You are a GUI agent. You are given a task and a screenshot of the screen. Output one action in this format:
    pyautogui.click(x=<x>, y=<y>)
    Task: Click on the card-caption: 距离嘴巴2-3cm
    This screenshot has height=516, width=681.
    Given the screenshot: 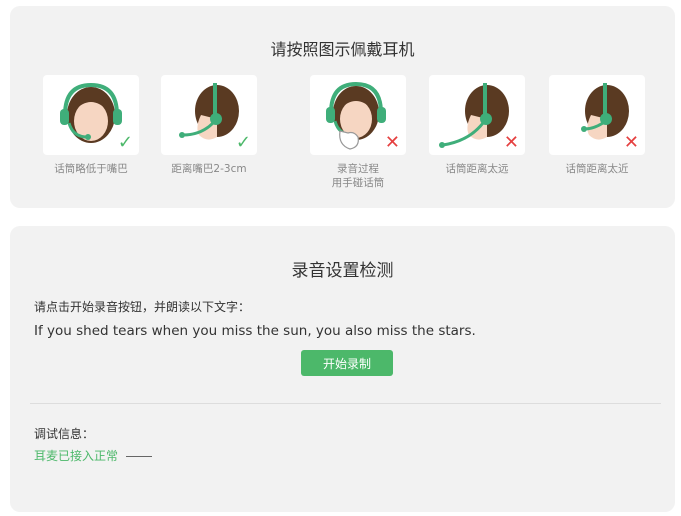 What is the action you would take?
    pyautogui.click(x=209, y=169)
    